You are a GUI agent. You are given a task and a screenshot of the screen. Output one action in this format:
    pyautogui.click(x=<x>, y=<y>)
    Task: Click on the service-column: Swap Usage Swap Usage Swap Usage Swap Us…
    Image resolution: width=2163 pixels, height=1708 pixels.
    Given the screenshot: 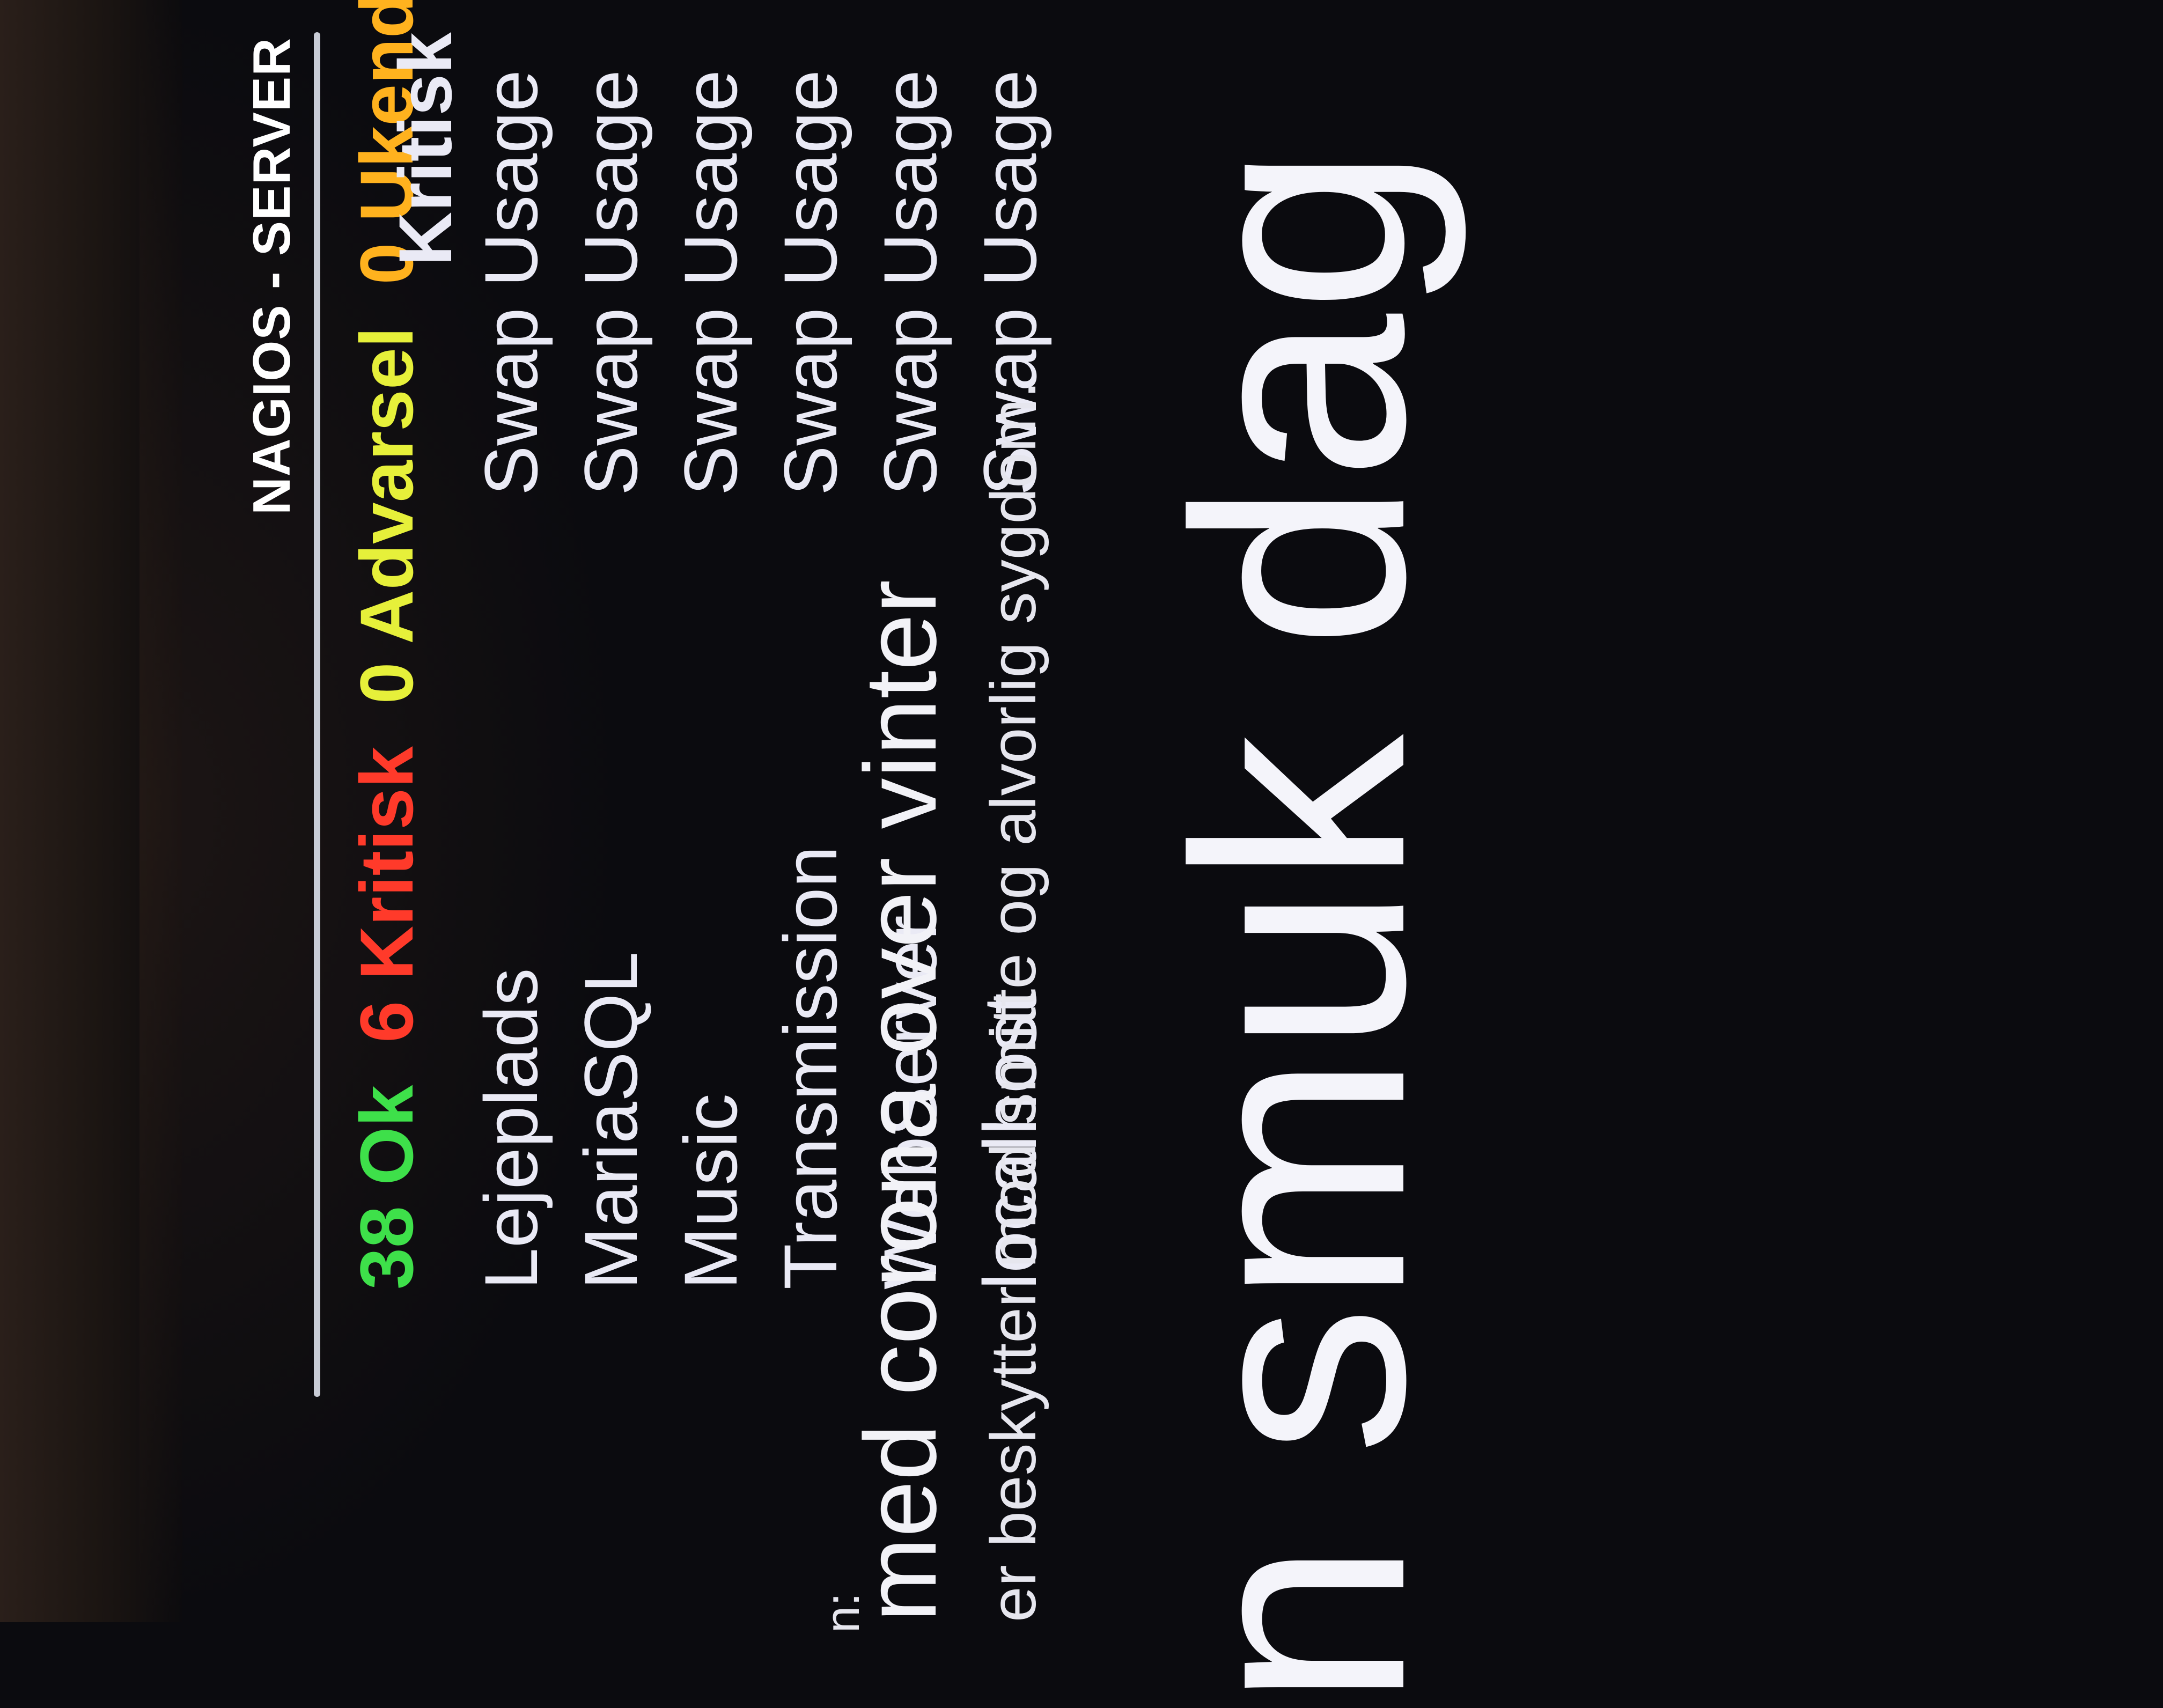 What is the action you would take?
    pyautogui.click(x=761, y=283)
    